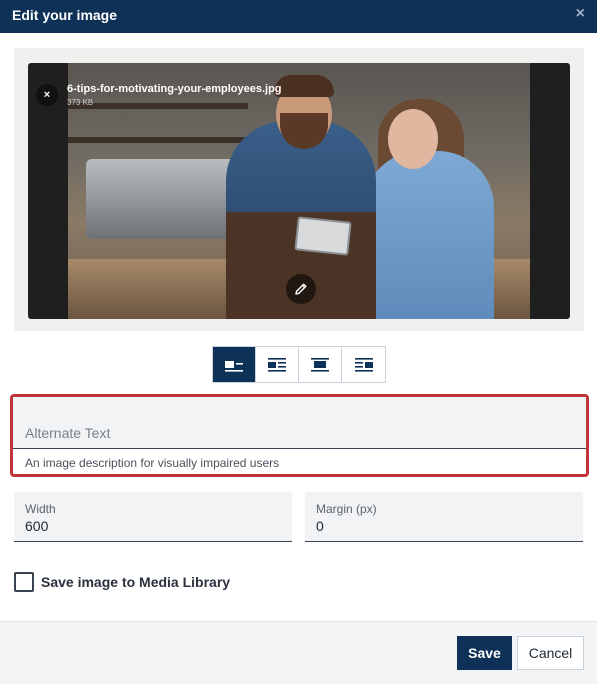 The height and width of the screenshot is (684, 597). What do you see at coordinates (135, 582) in the screenshot?
I see `media-library-label: Save image to Media Library` at bounding box center [135, 582].